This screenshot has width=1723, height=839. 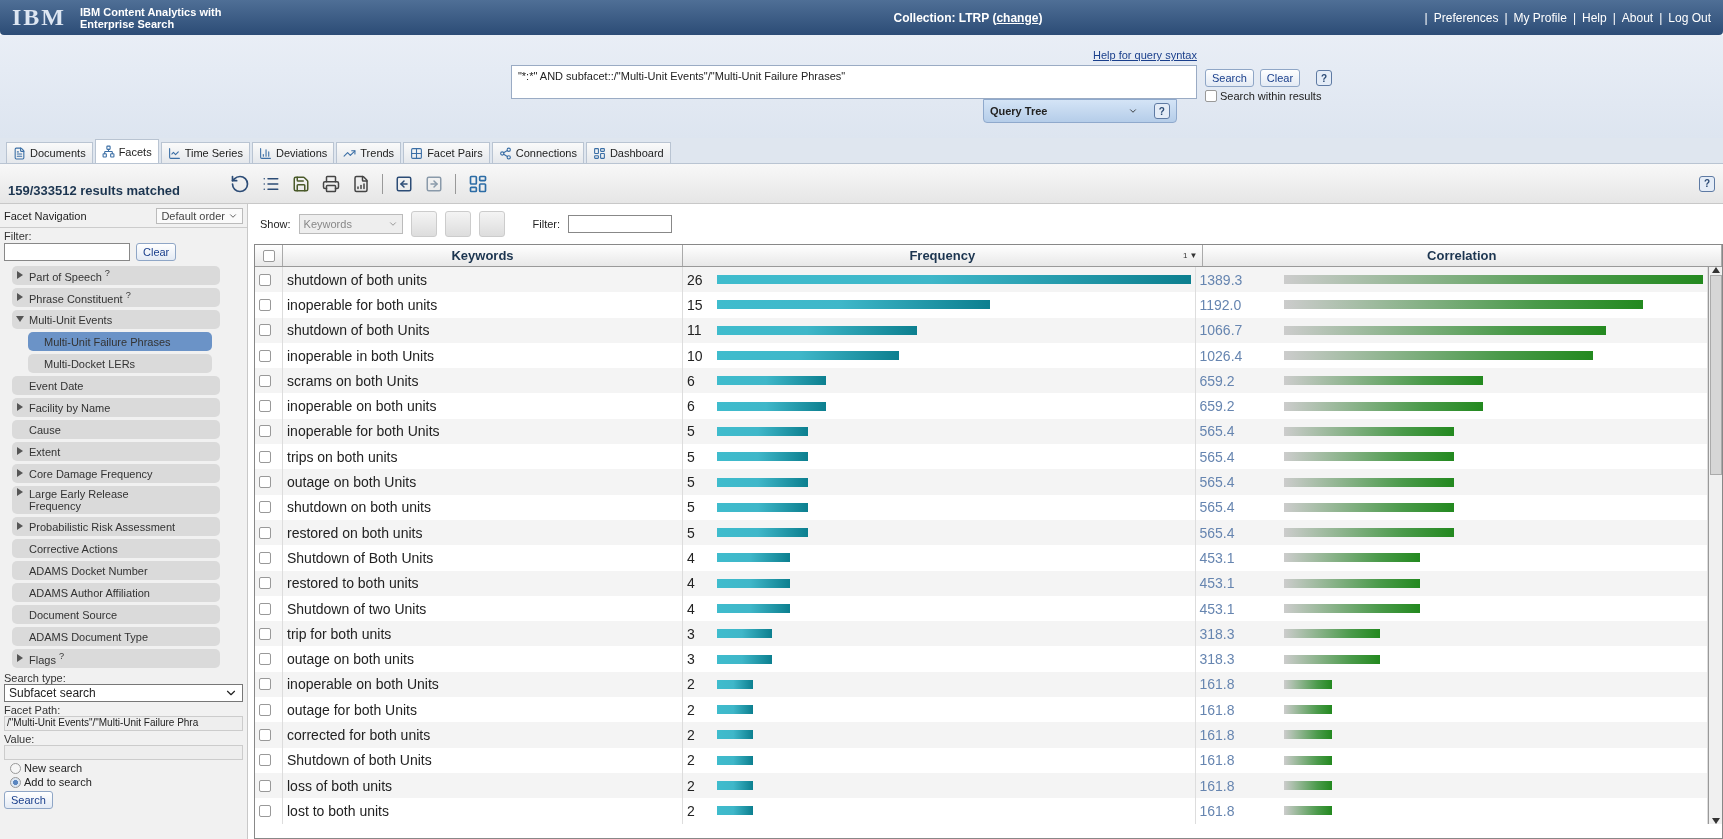 I want to click on header-link: About, so click(x=1637, y=17).